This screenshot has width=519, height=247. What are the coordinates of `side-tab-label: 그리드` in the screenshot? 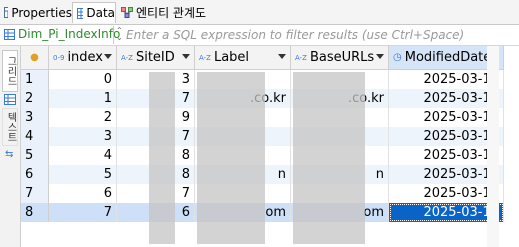 It's located at (10, 71).